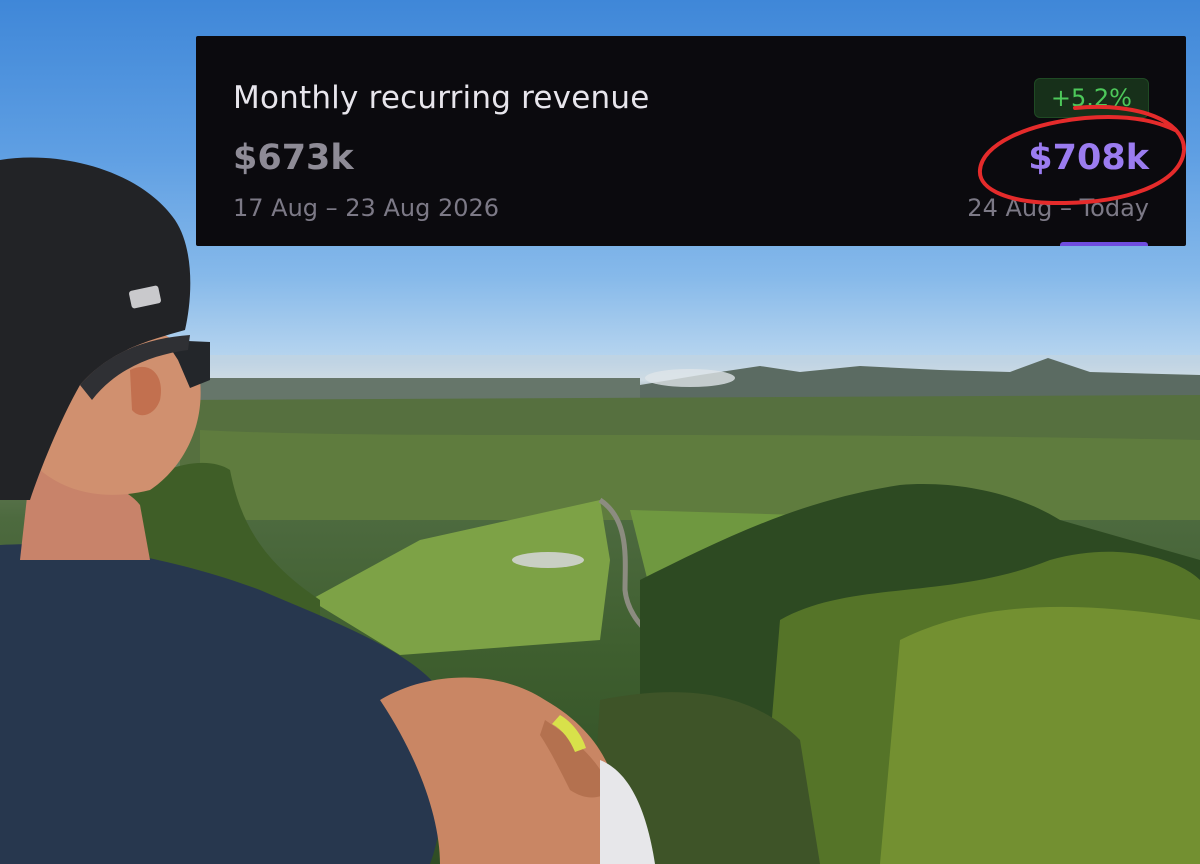 This screenshot has width=1200, height=864. I want to click on previous-period-value: $673k, so click(293, 158).